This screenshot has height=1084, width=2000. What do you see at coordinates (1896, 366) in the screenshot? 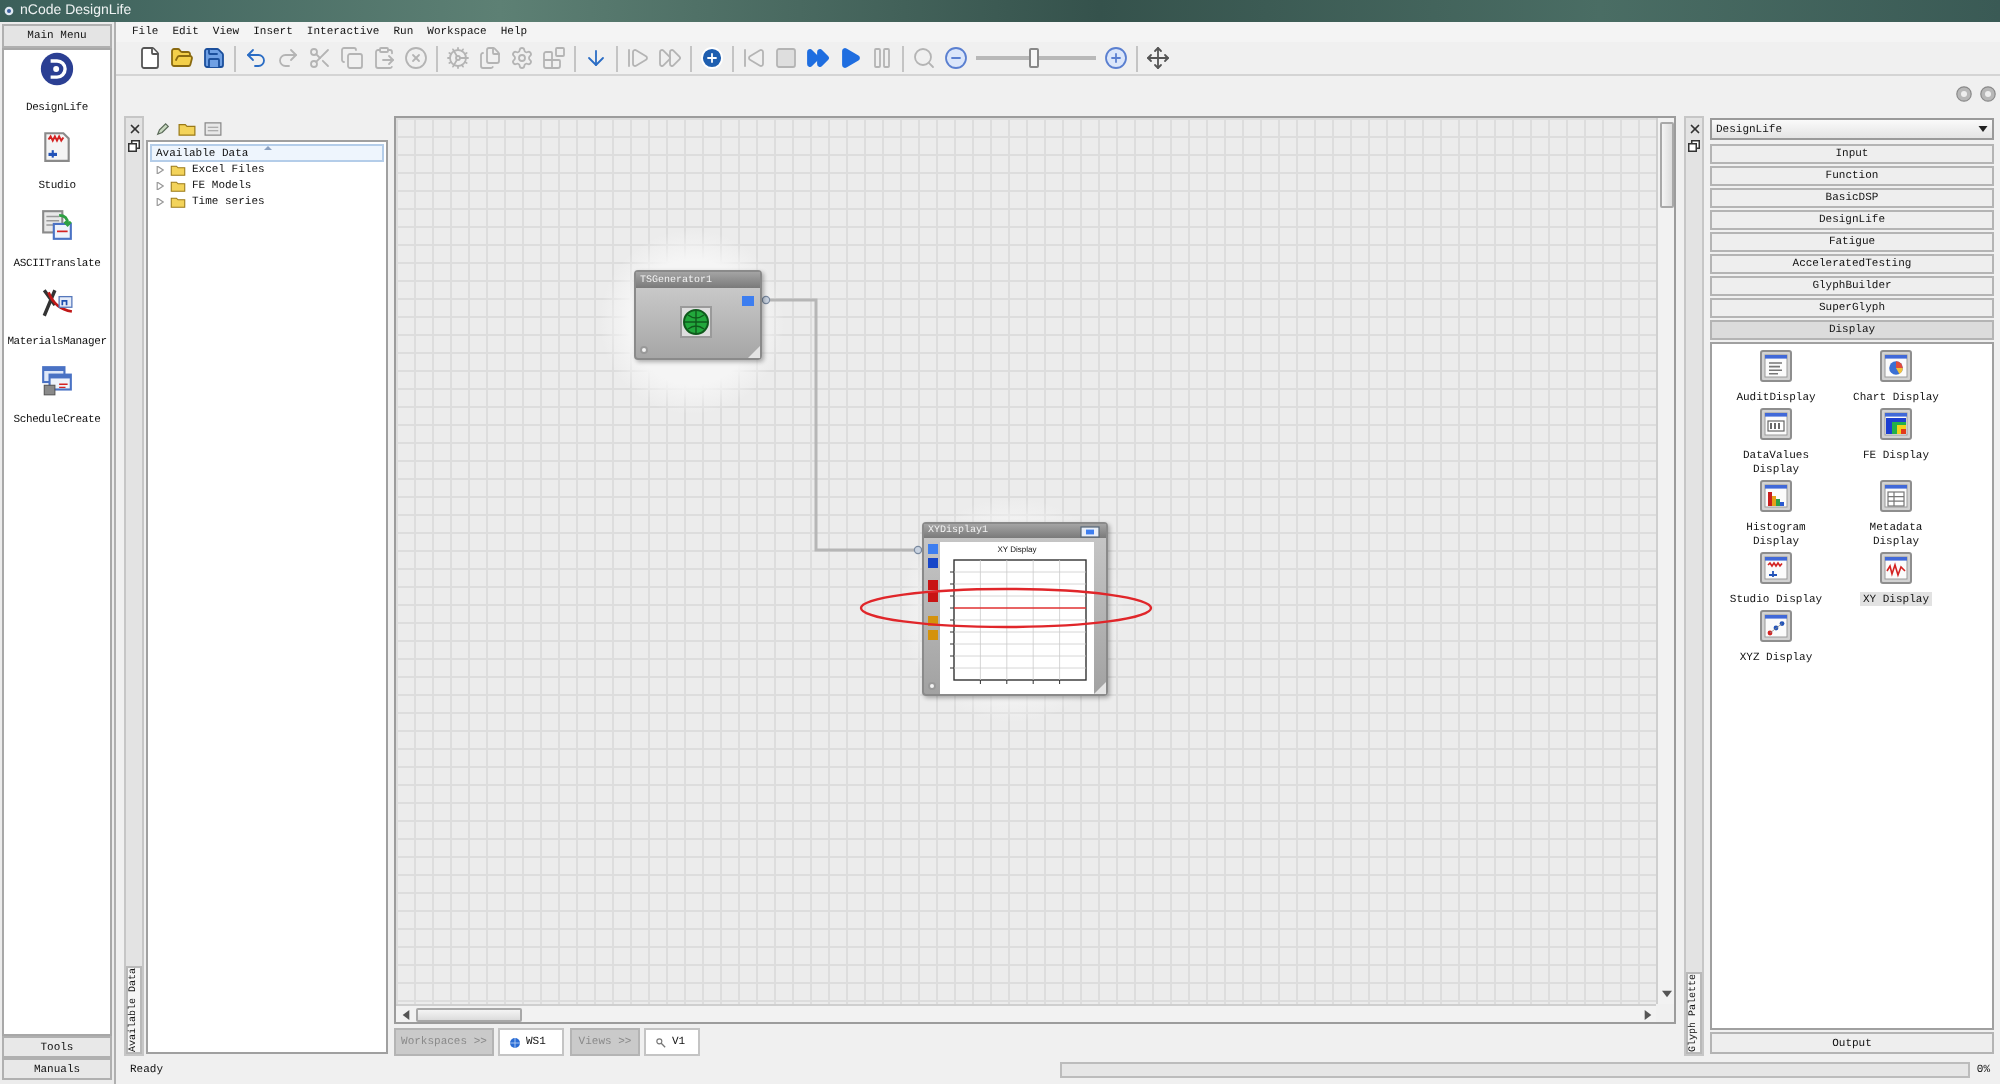
I see `pie-chart-icon` at bounding box center [1896, 366].